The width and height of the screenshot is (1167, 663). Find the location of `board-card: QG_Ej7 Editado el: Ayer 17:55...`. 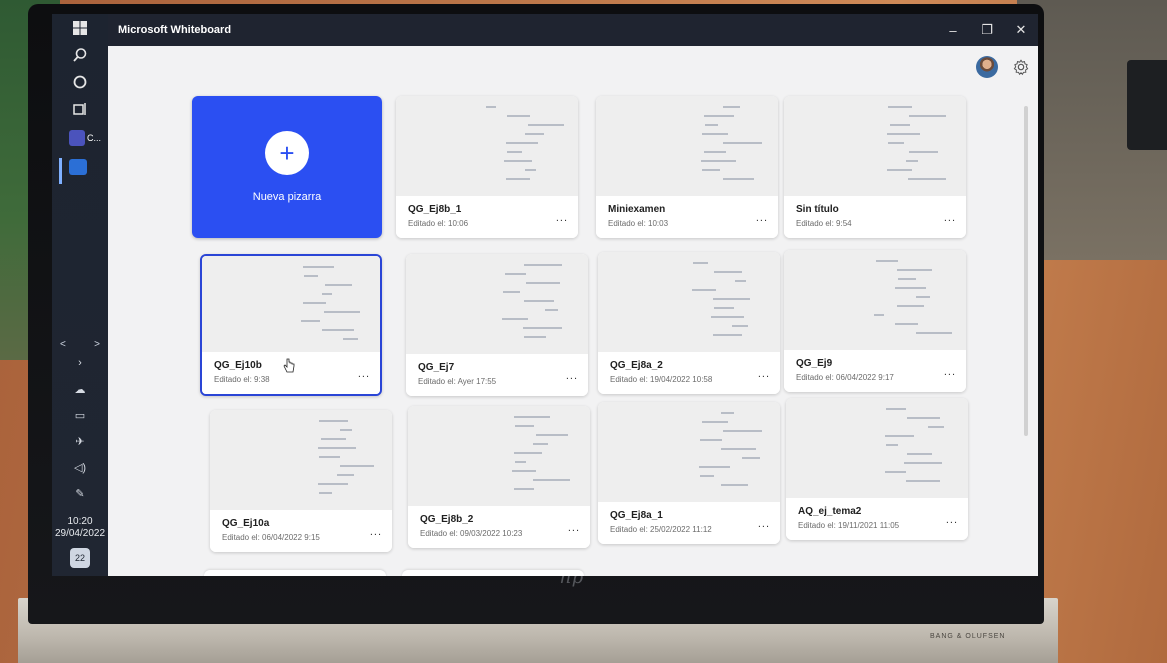

board-card: QG_Ej7 Editado el: Ayer 17:55... is located at coordinates (497, 325).